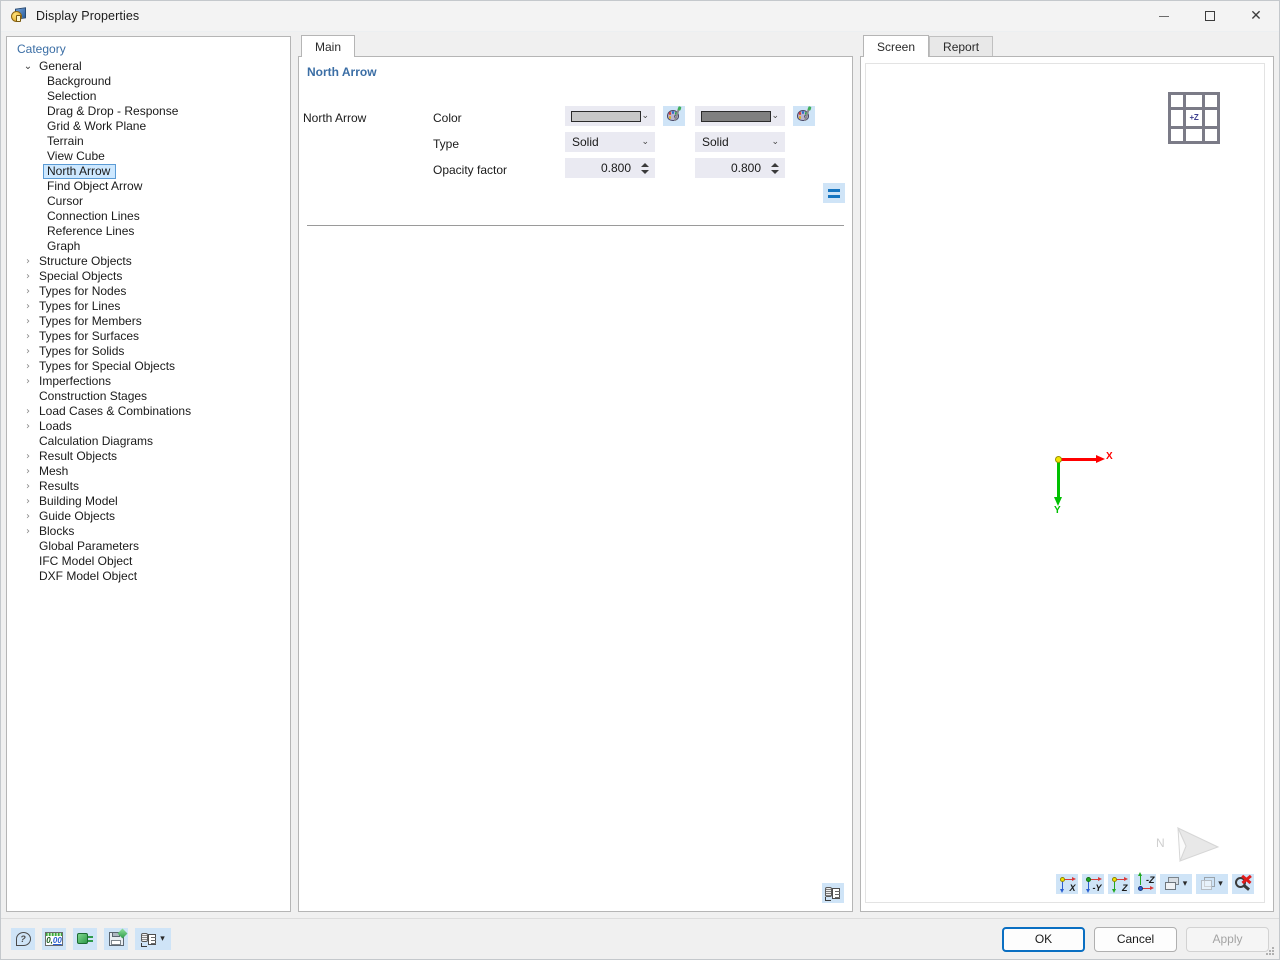 The height and width of the screenshot is (960, 1280). I want to click on tree-item-drag-drop-response: Drag & Drop - Response, so click(148, 111).